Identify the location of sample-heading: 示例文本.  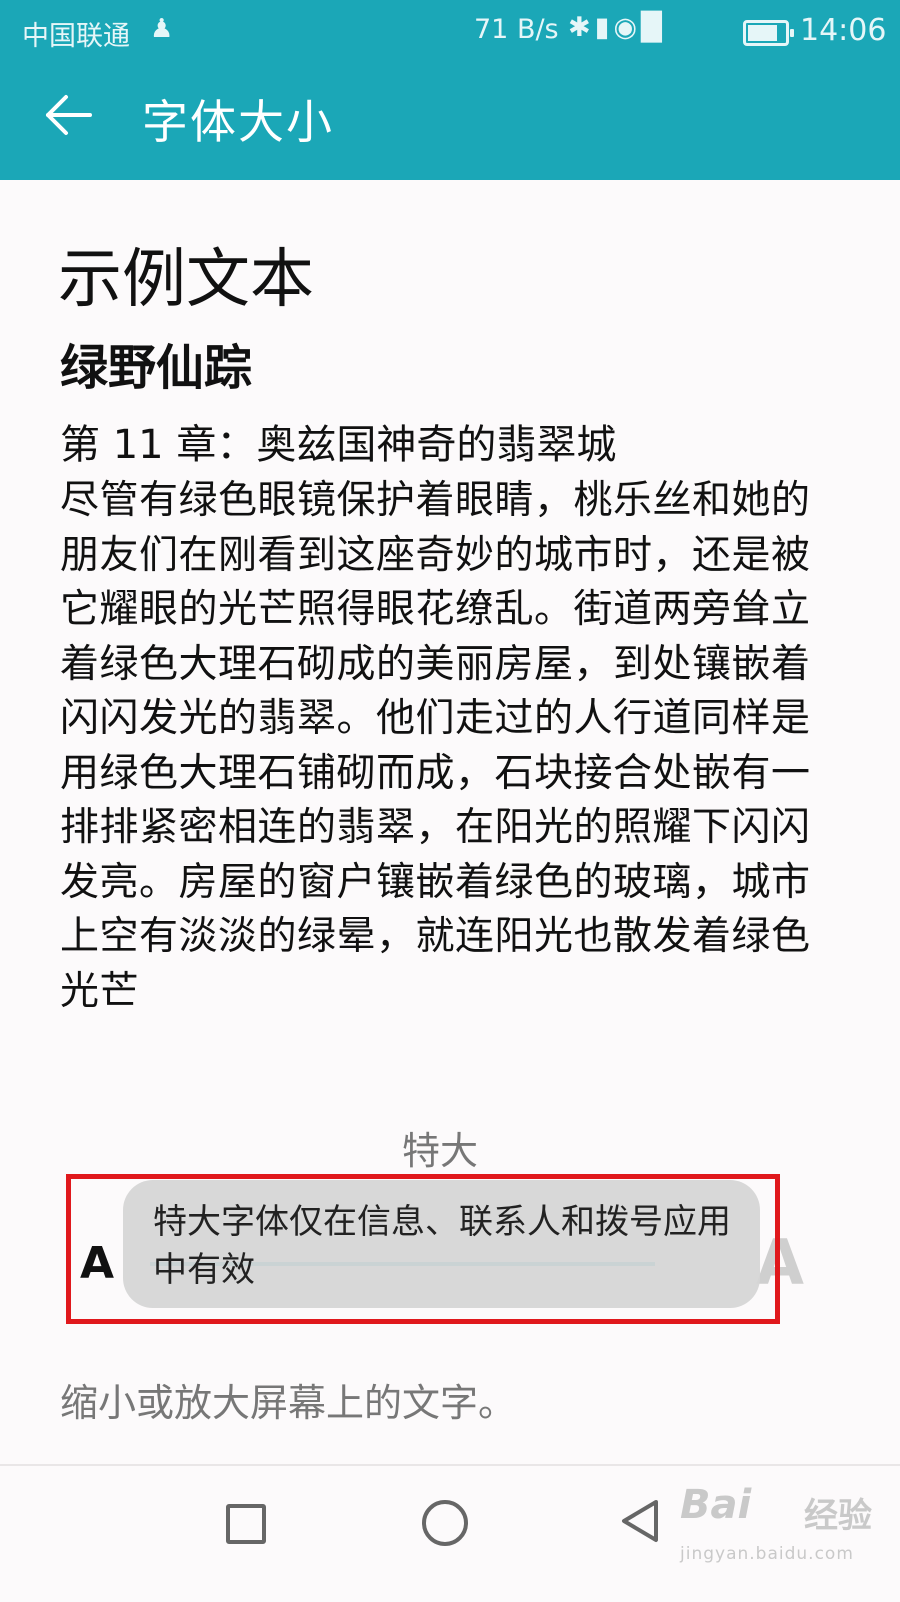
(186, 280).